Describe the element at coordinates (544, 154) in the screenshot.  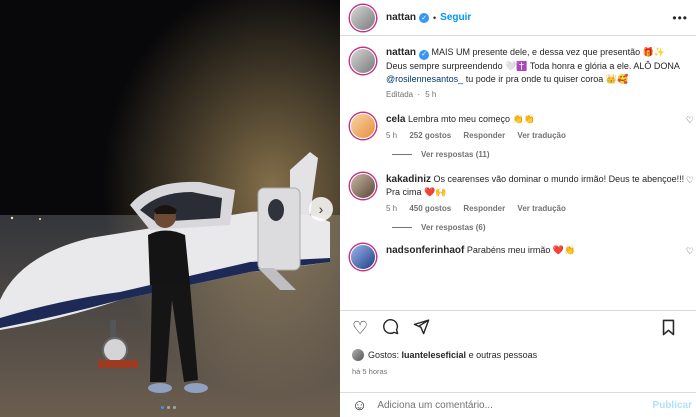
I see `view-replies-button: Ver respostas (11)` at that location.